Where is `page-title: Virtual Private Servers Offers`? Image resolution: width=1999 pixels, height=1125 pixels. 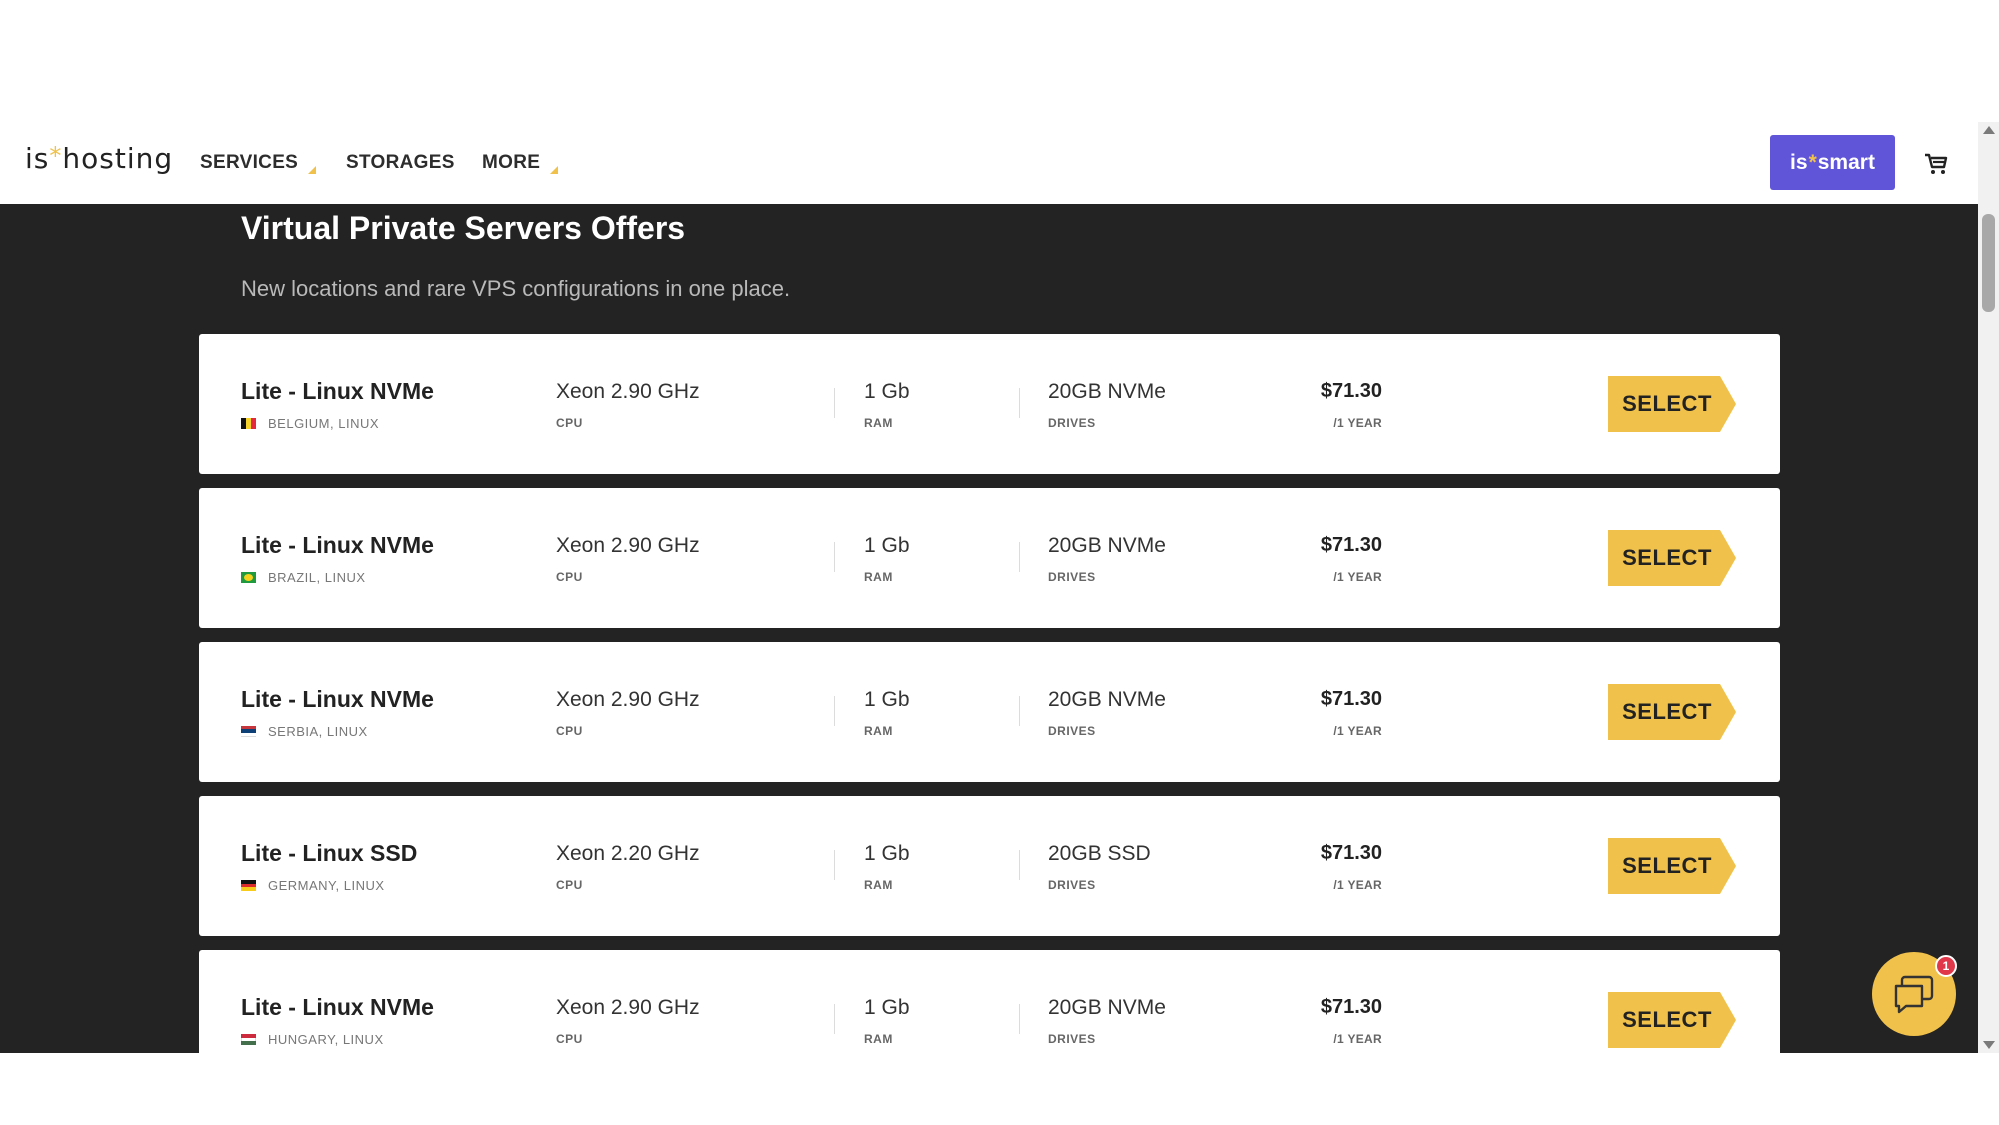
page-title: Virtual Private Servers Offers is located at coordinates (463, 228).